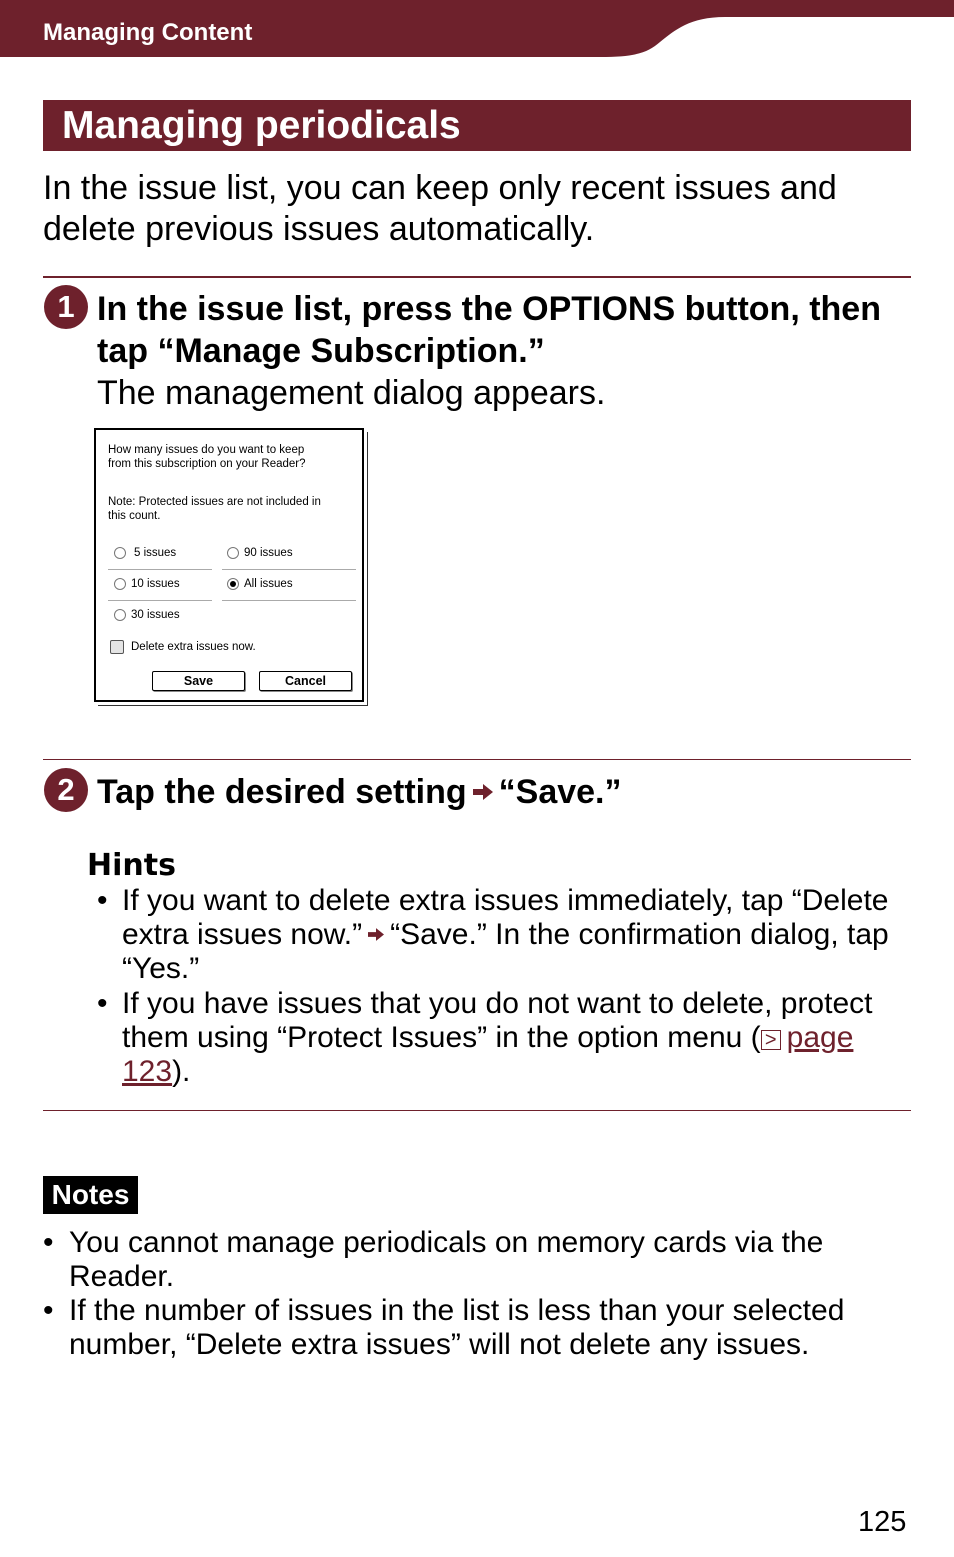 Image resolution: width=954 pixels, height=1557 pixels. Describe the element at coordinates (147, 1071) in the screenshot. I see `page-link: 123` at that location.